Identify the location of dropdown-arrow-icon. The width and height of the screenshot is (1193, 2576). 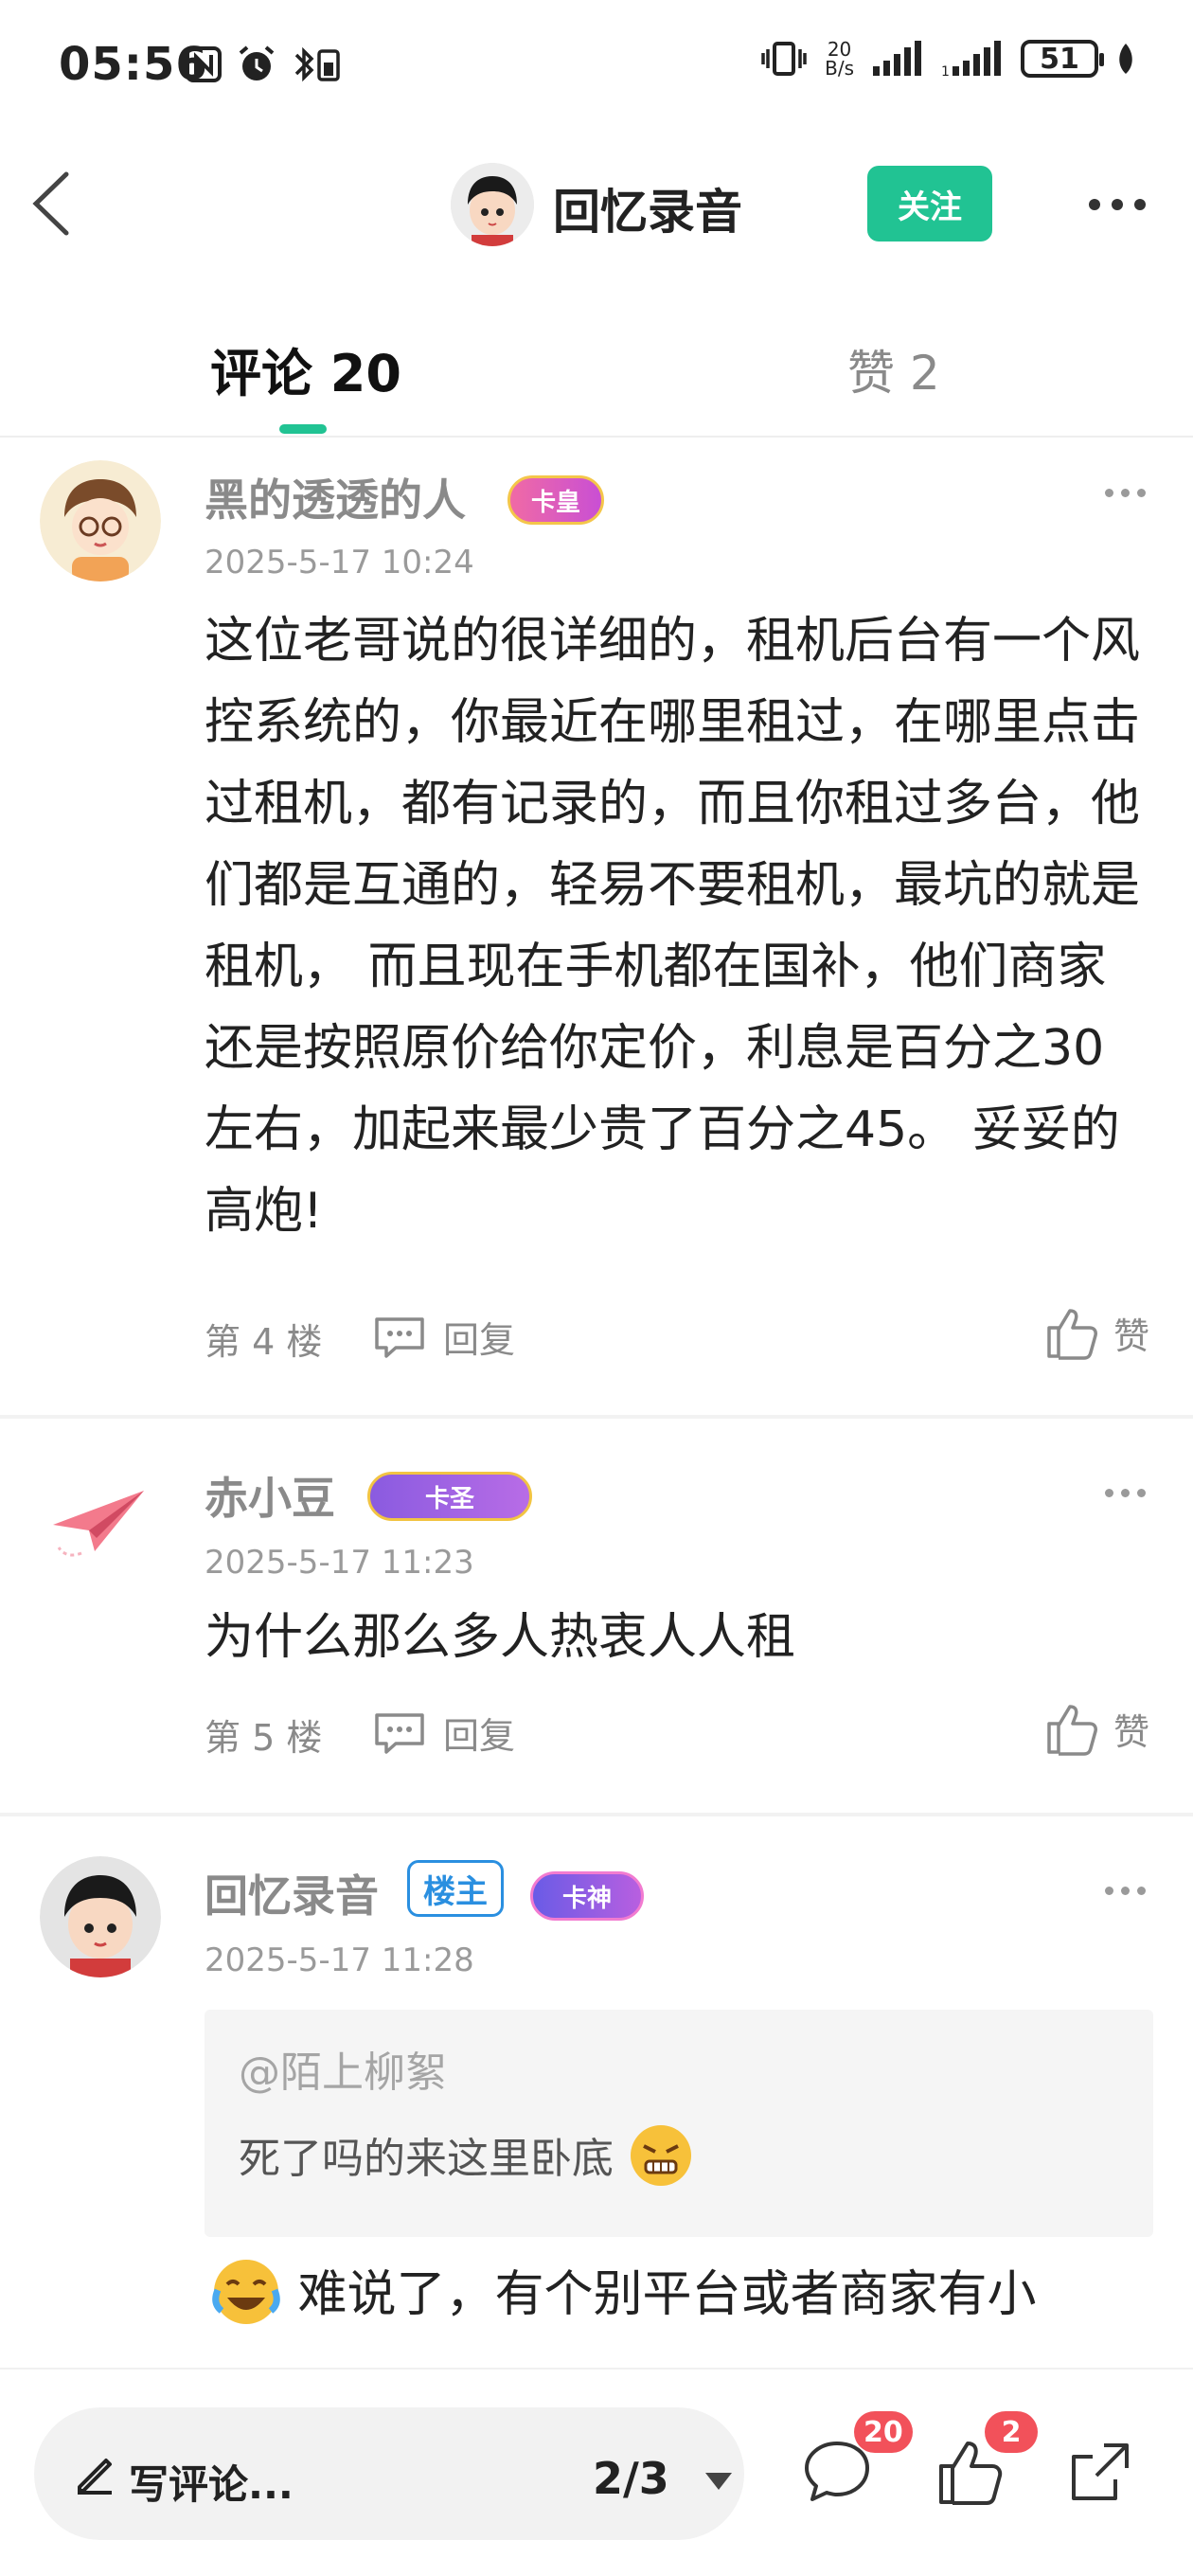
(718, 2481).